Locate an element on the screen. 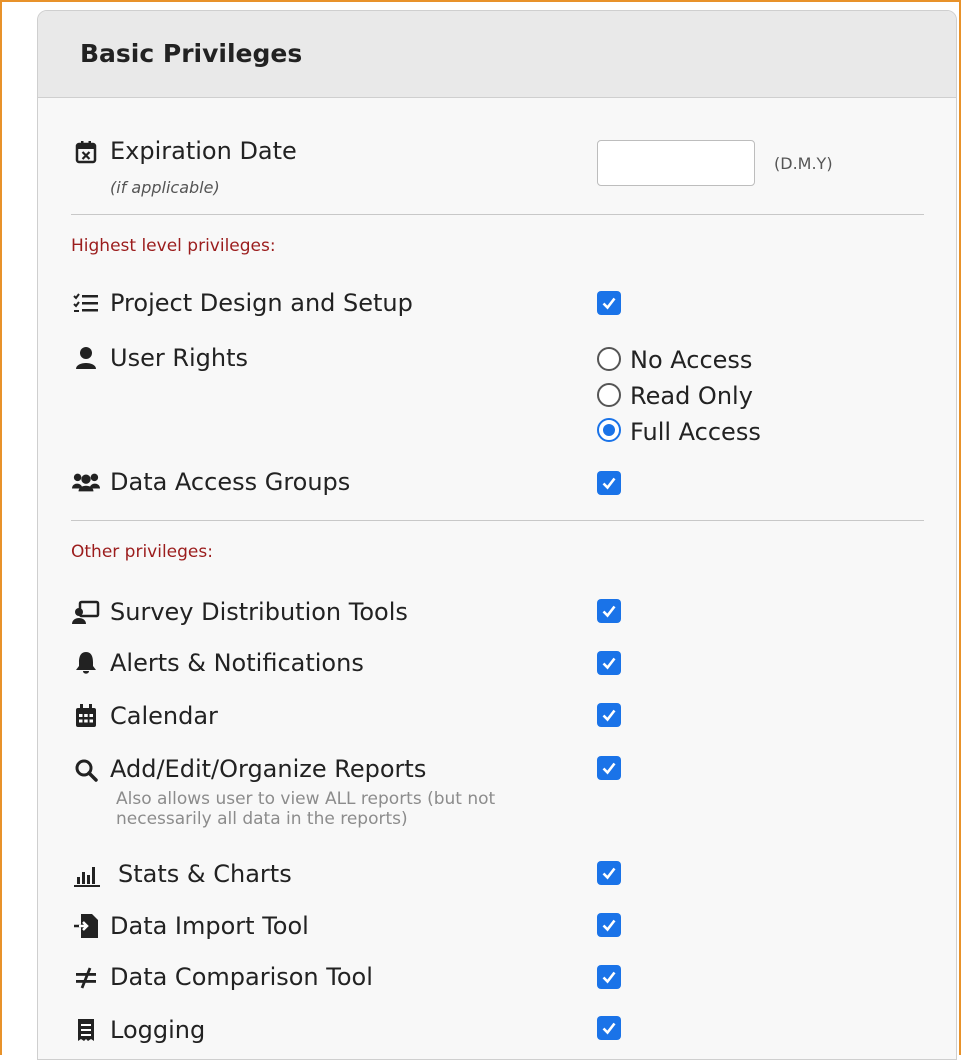  user-rights-option-label: No Access is located at coordinates (691, 360).